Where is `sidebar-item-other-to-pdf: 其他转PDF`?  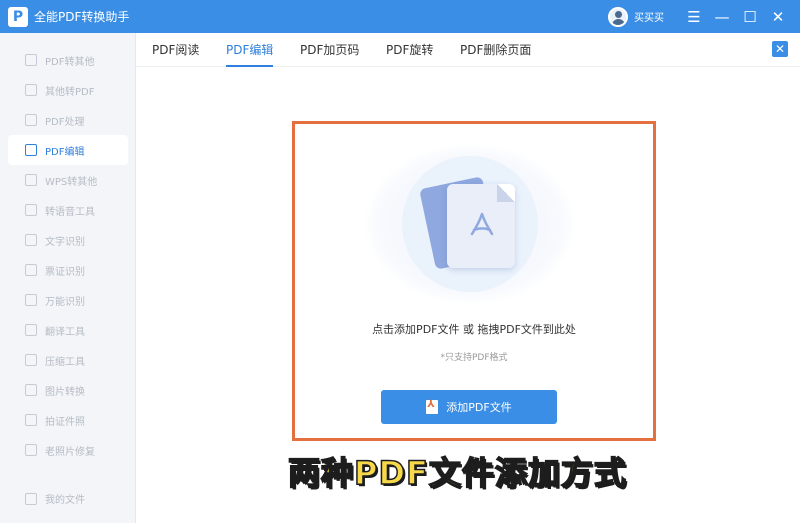 sidebar-item-other-to-pdf: 其他转PDF is located at coordinates (68, 90).